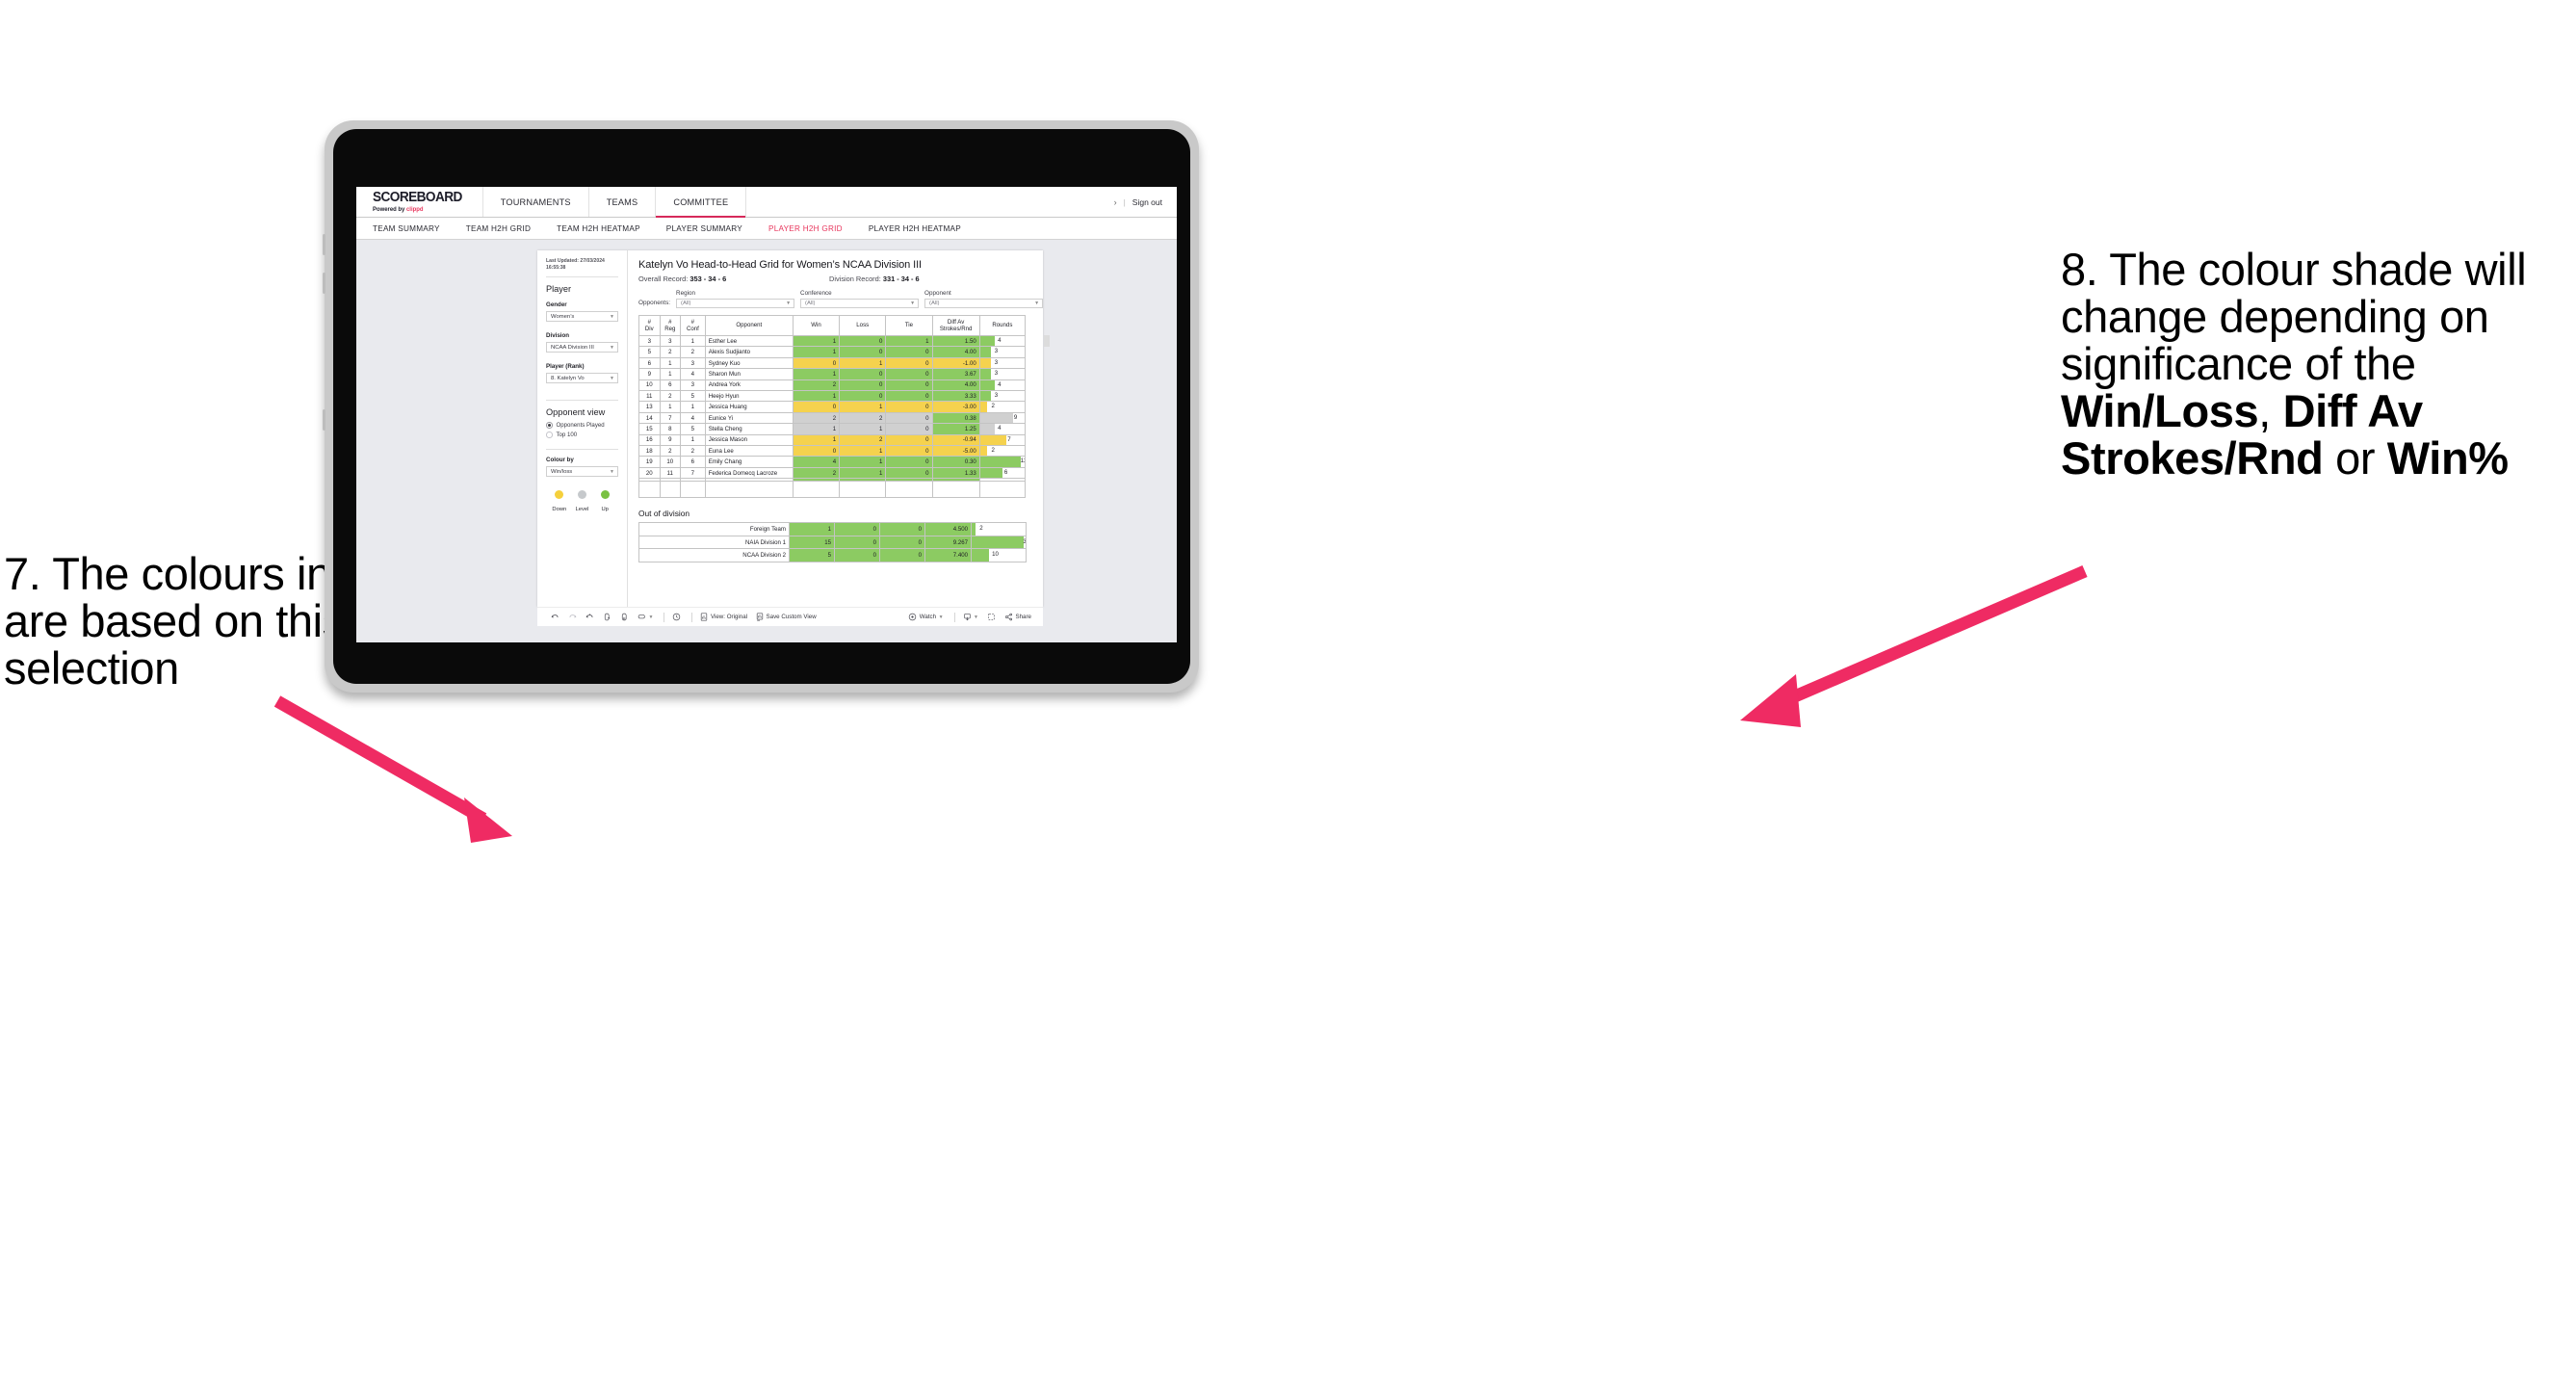 The image size is (2576, 1386). Describe the element at coordinates (832, 462) in the screenshot. I see `table-row: 19106Emily Chang4100.3011` at that location.